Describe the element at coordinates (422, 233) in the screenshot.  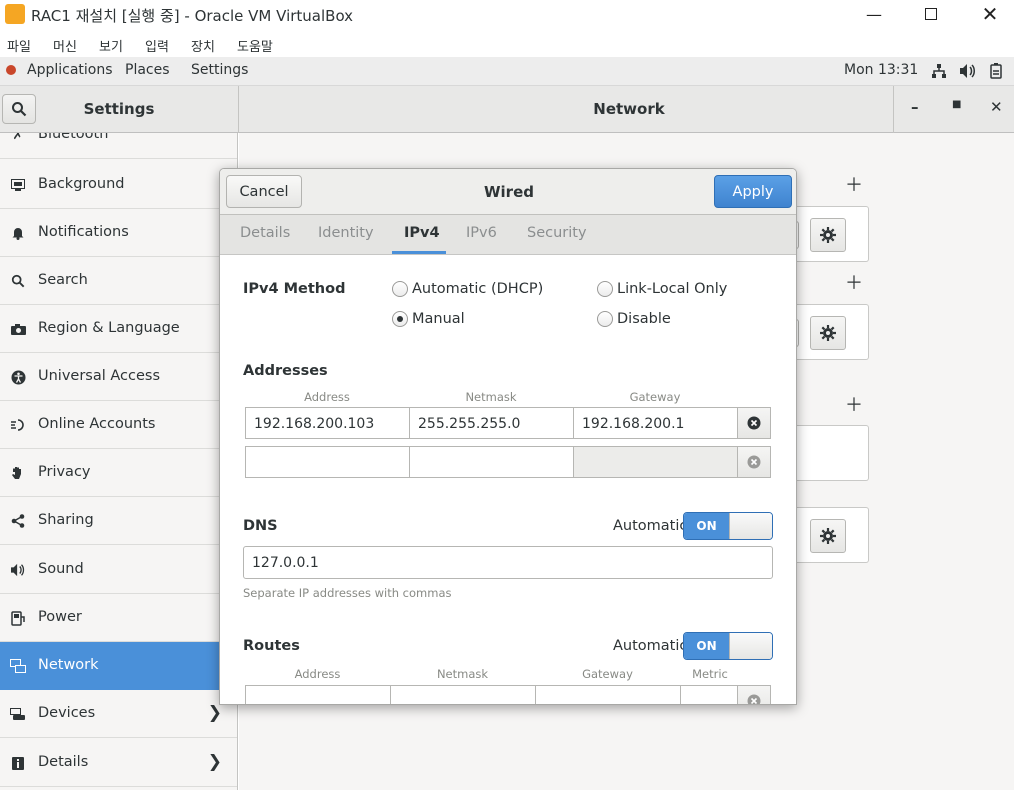
I see `tab-ipv4: IPv4` at that location.